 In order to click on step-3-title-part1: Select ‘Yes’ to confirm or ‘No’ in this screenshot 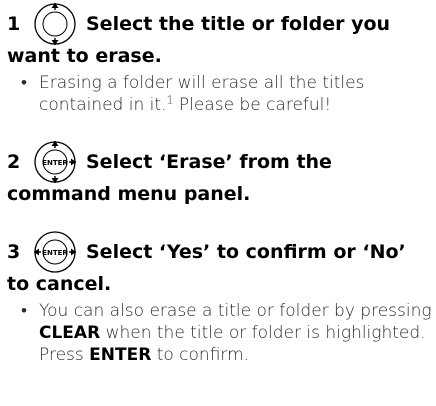, I will do `click(246, 252)`.